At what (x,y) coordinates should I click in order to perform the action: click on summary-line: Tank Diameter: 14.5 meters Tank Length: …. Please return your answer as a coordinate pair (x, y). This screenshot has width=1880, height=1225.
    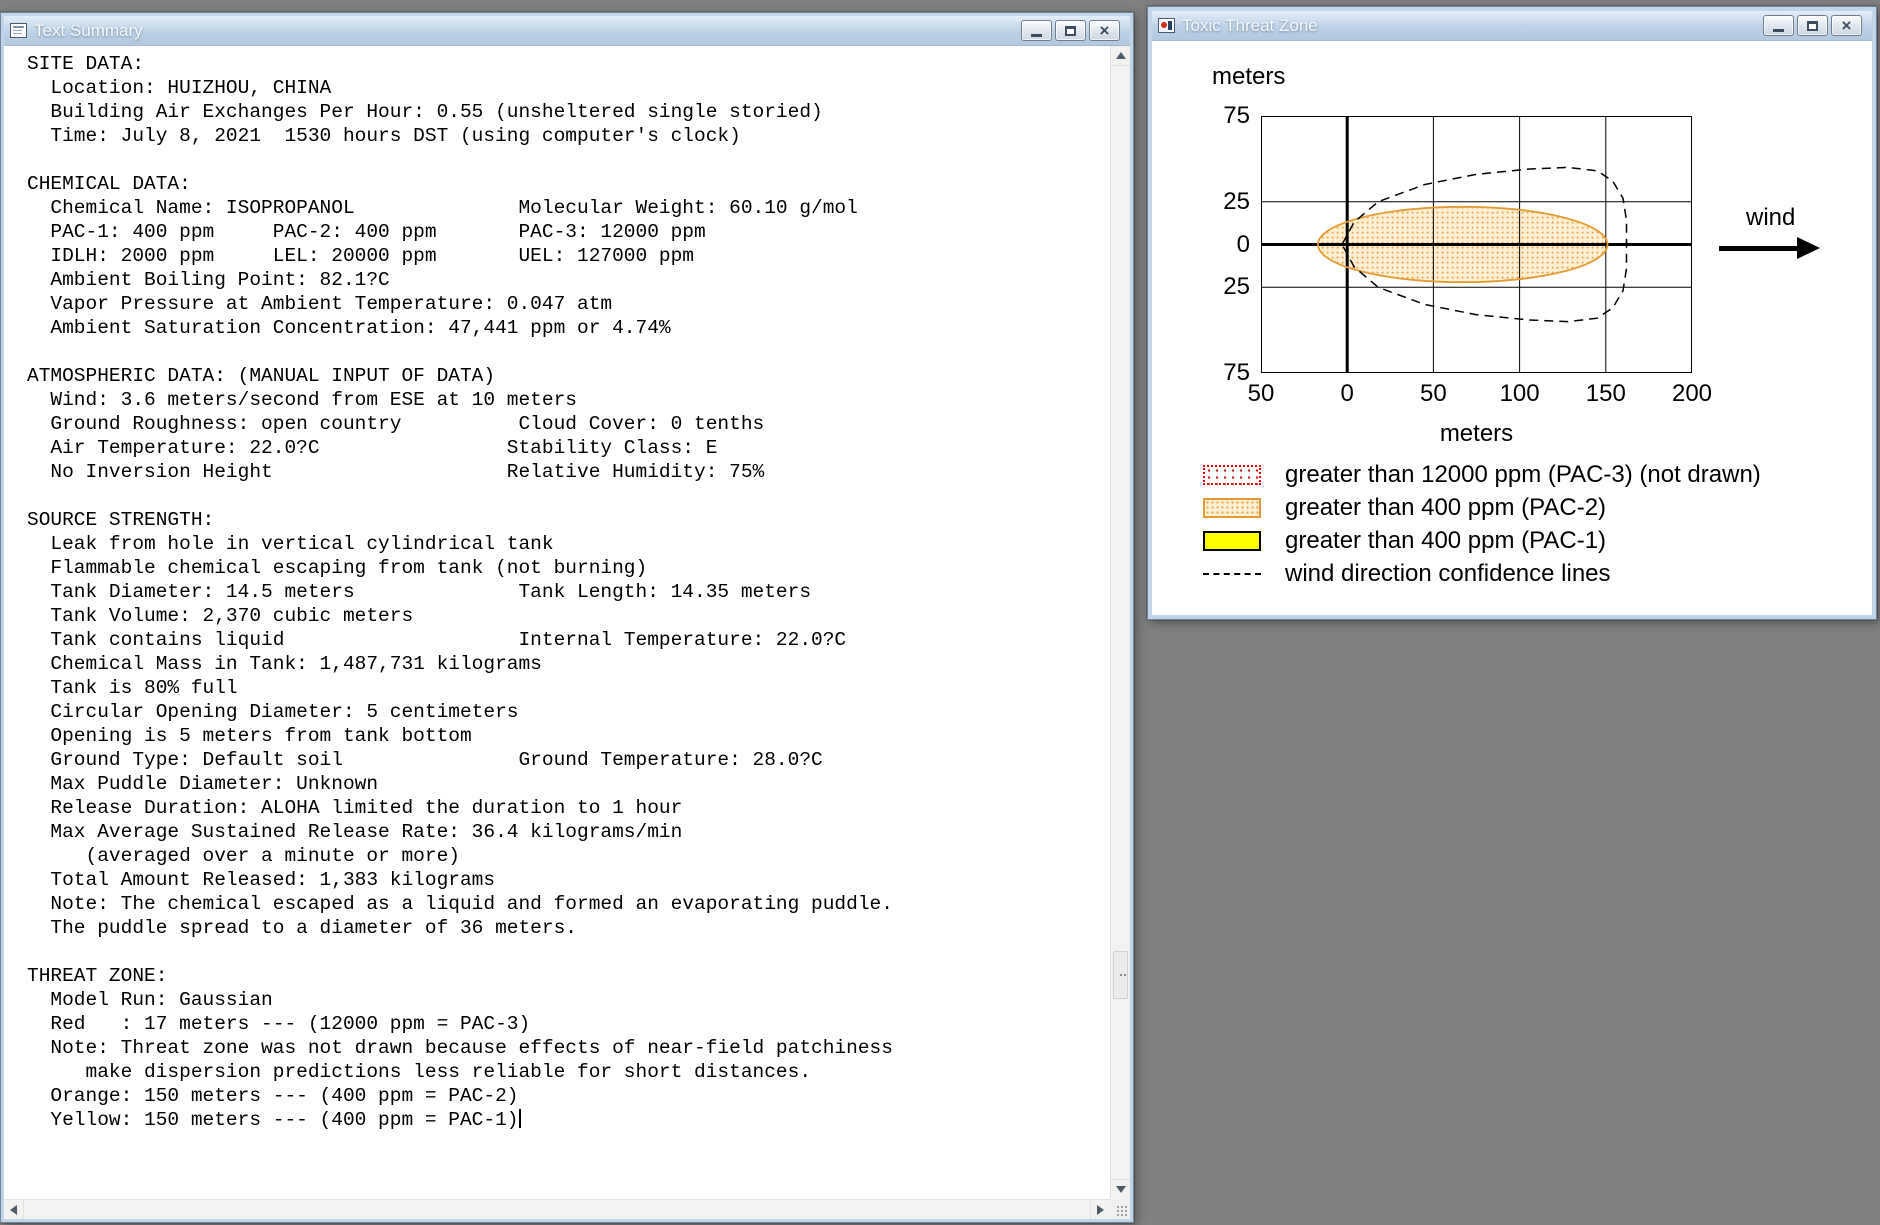
    Looking at the image, I should click on (419, 592).